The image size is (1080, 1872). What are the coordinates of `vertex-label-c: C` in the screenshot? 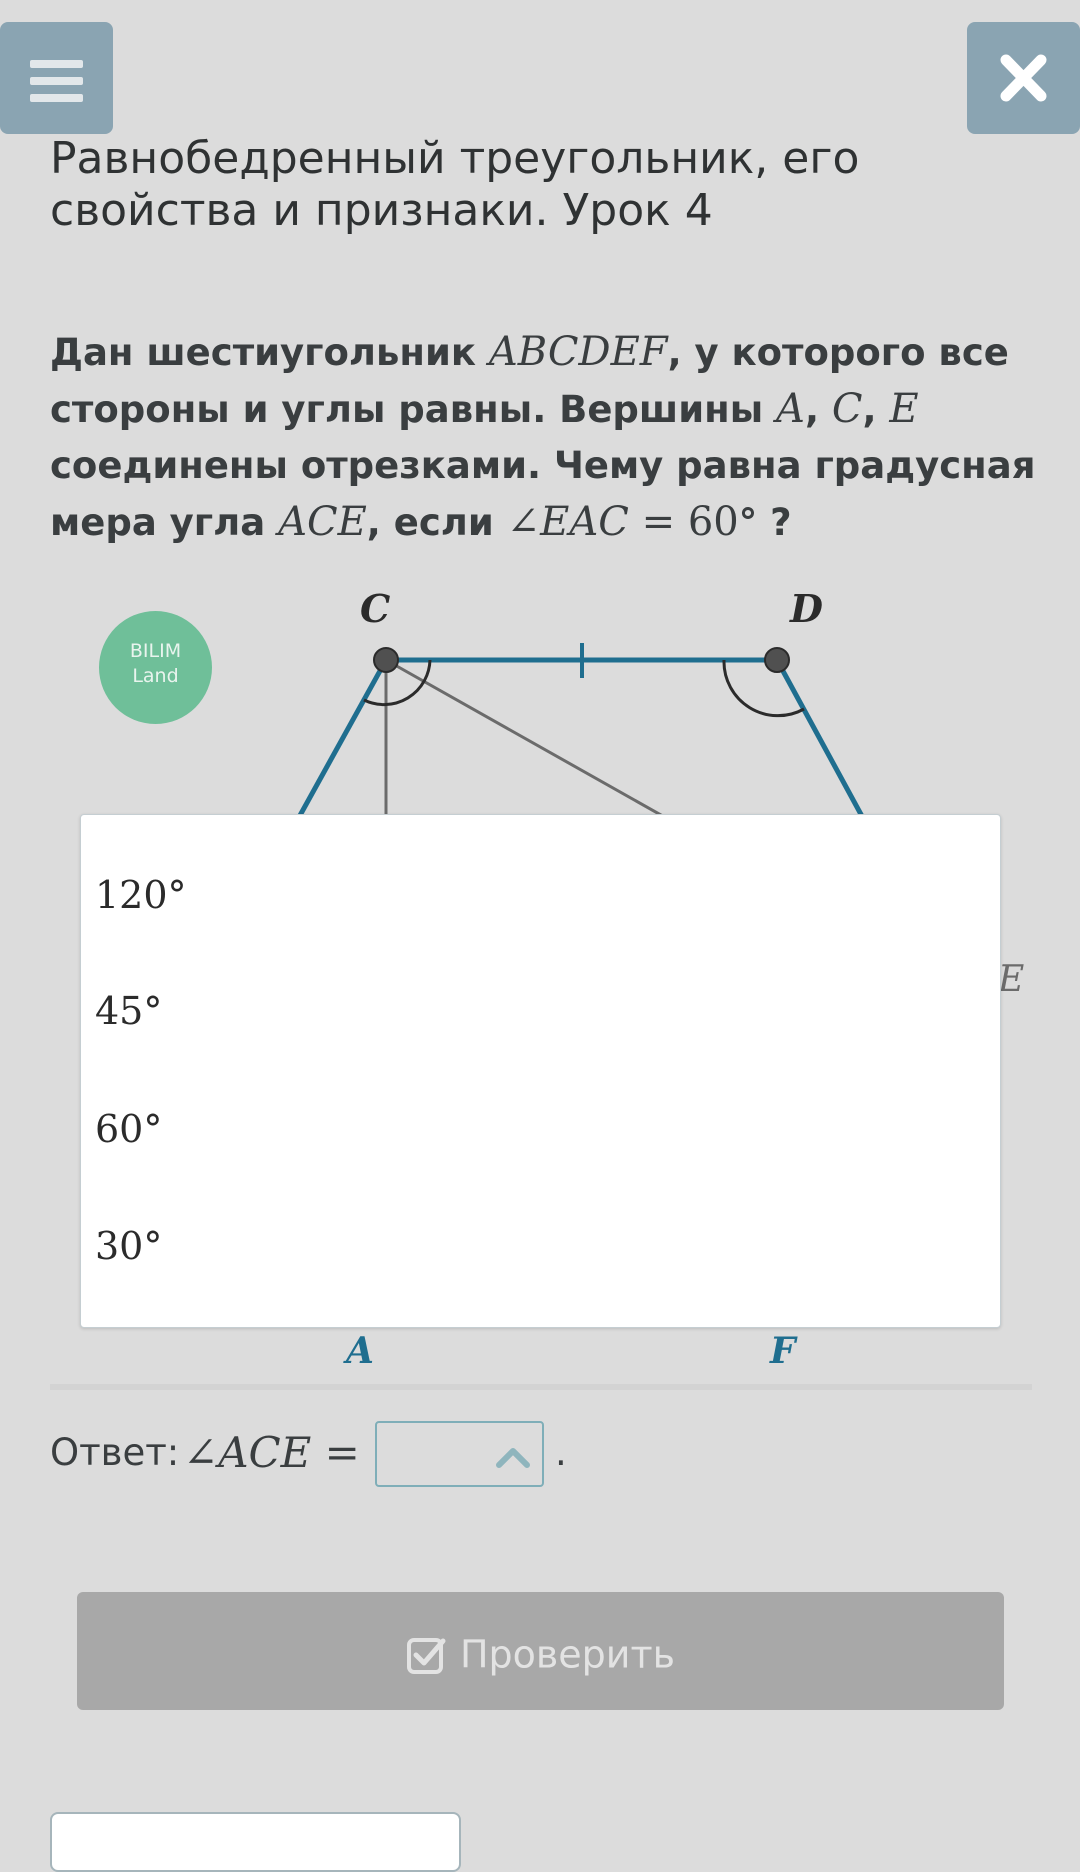 It's located at (375, 609).